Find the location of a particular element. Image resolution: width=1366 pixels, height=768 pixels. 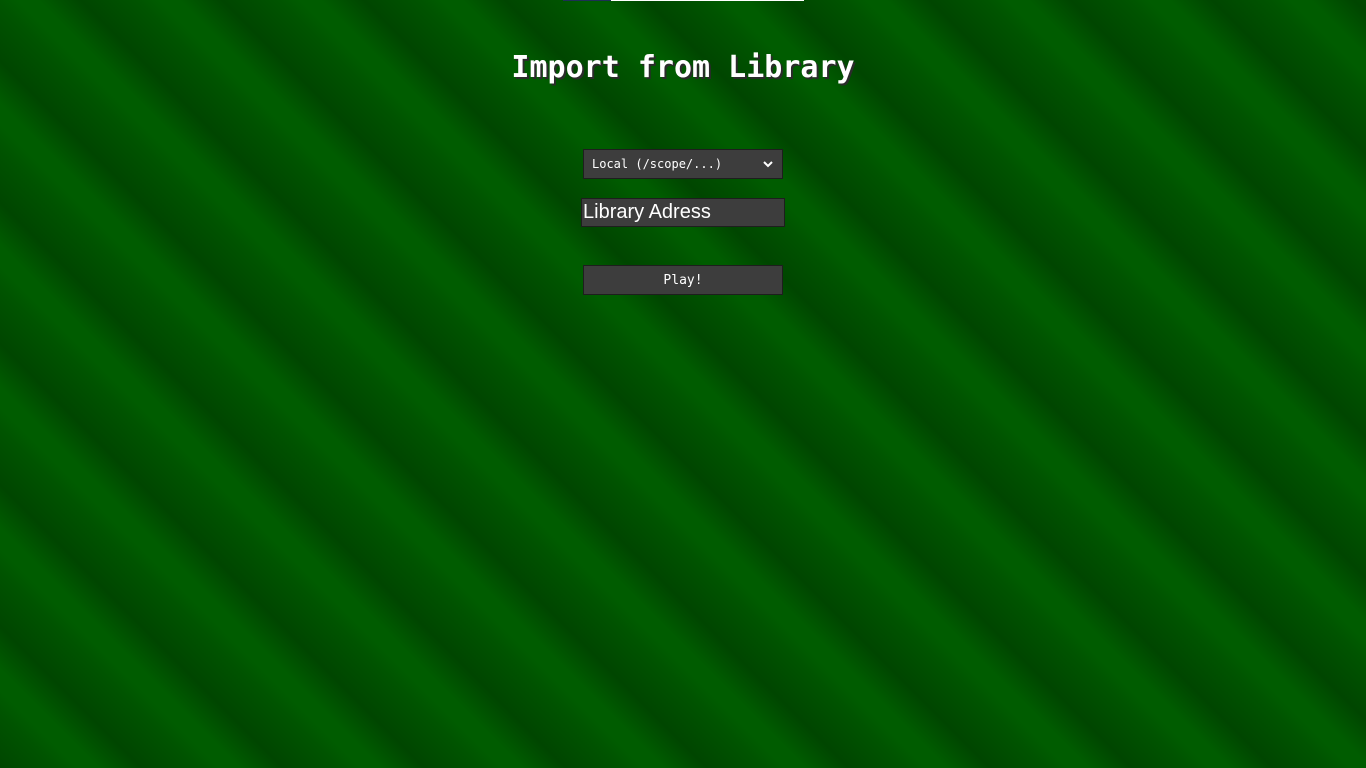

top-strip-dark-segment is located at coordinates (587, 0).